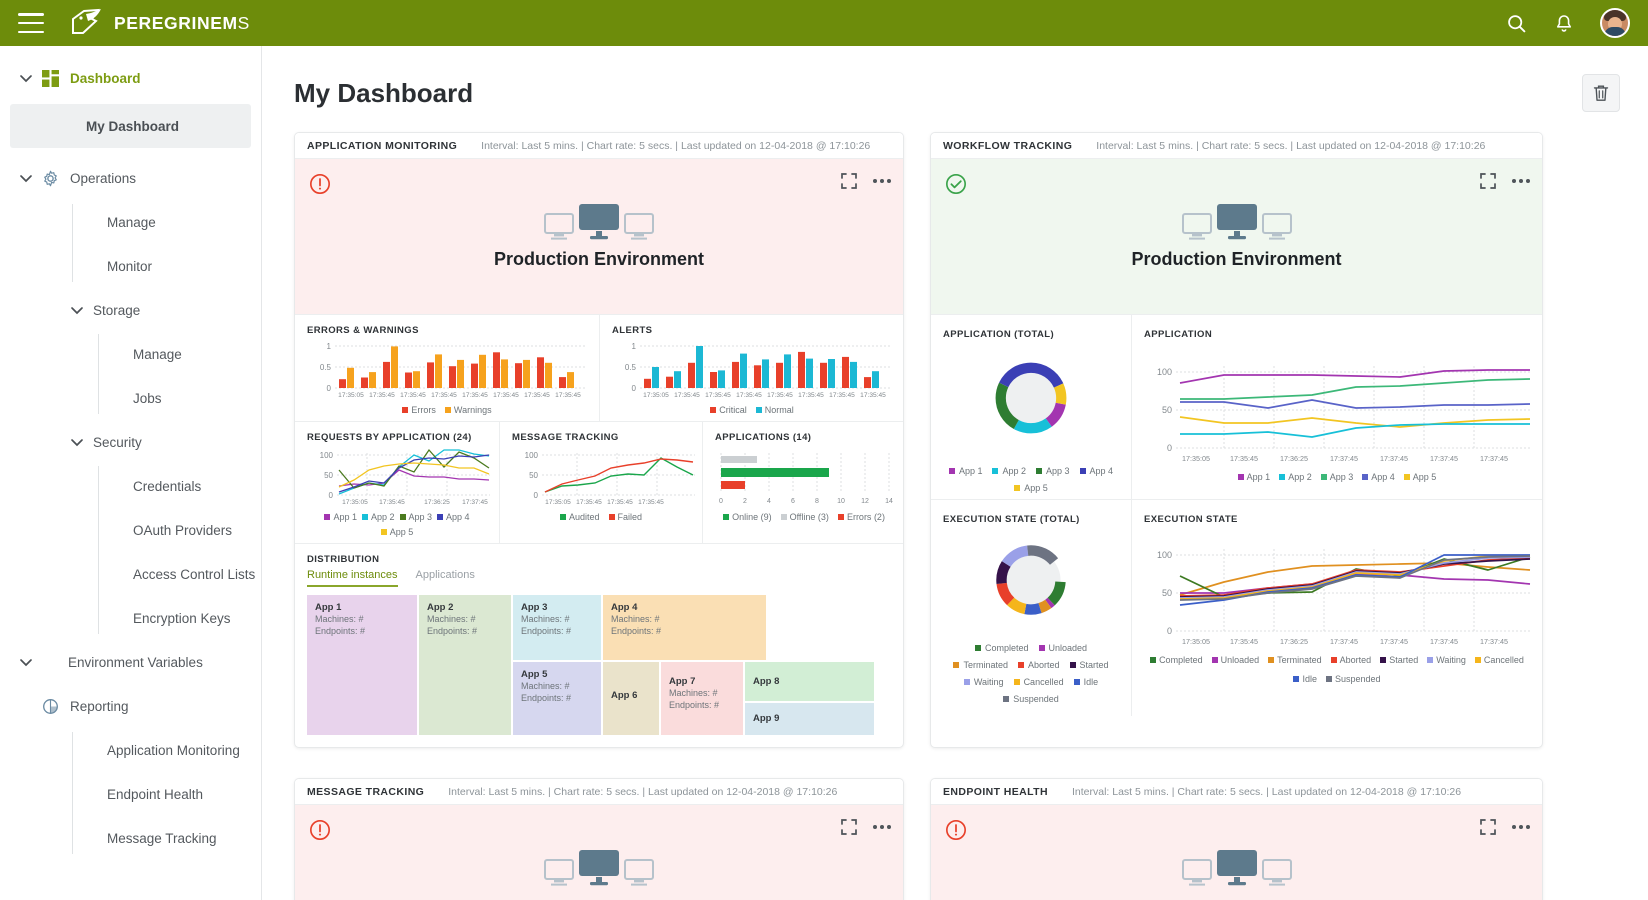  I want to click on legend-label: App 1, so click(345, 517).